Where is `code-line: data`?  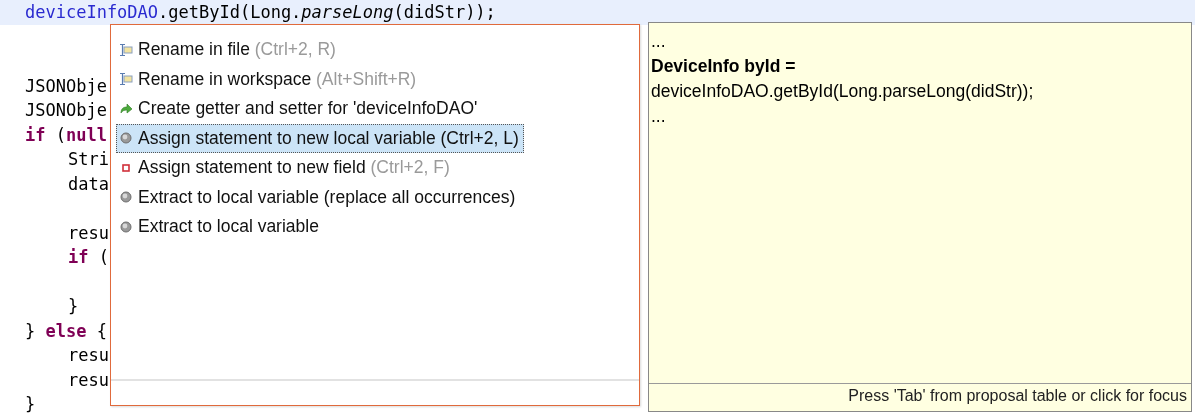 code-line: data is located at coordinates (88, 183).